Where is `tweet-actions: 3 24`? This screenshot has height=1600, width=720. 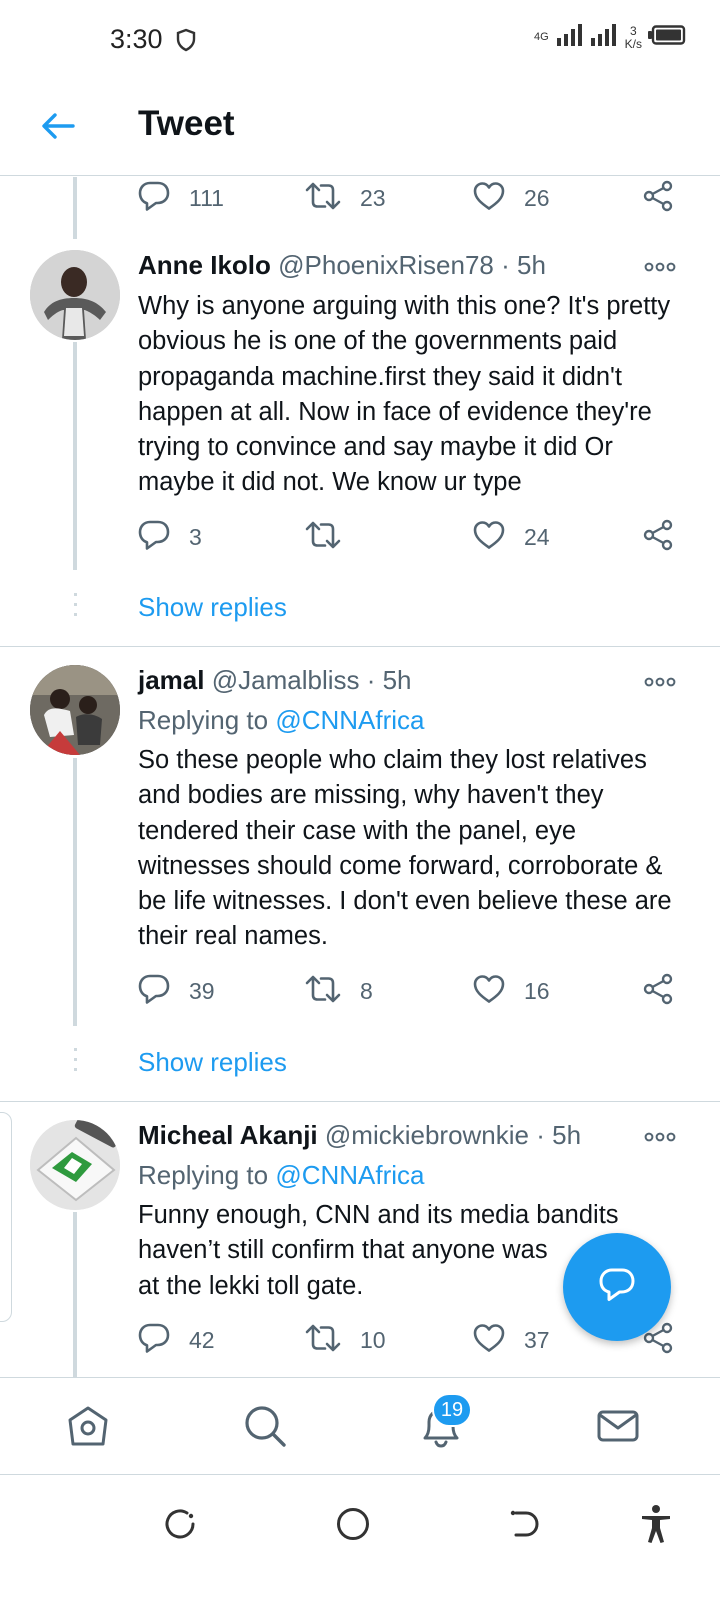
tweet-actions: 3 24 is located at coordinates (413, 537).